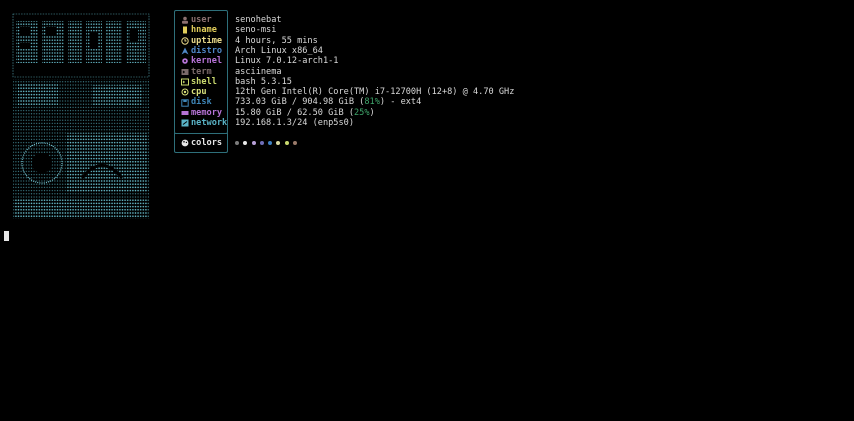 The image size is (854, 421). I want to click on field-row-uptime: uptime, so click(201, 41).